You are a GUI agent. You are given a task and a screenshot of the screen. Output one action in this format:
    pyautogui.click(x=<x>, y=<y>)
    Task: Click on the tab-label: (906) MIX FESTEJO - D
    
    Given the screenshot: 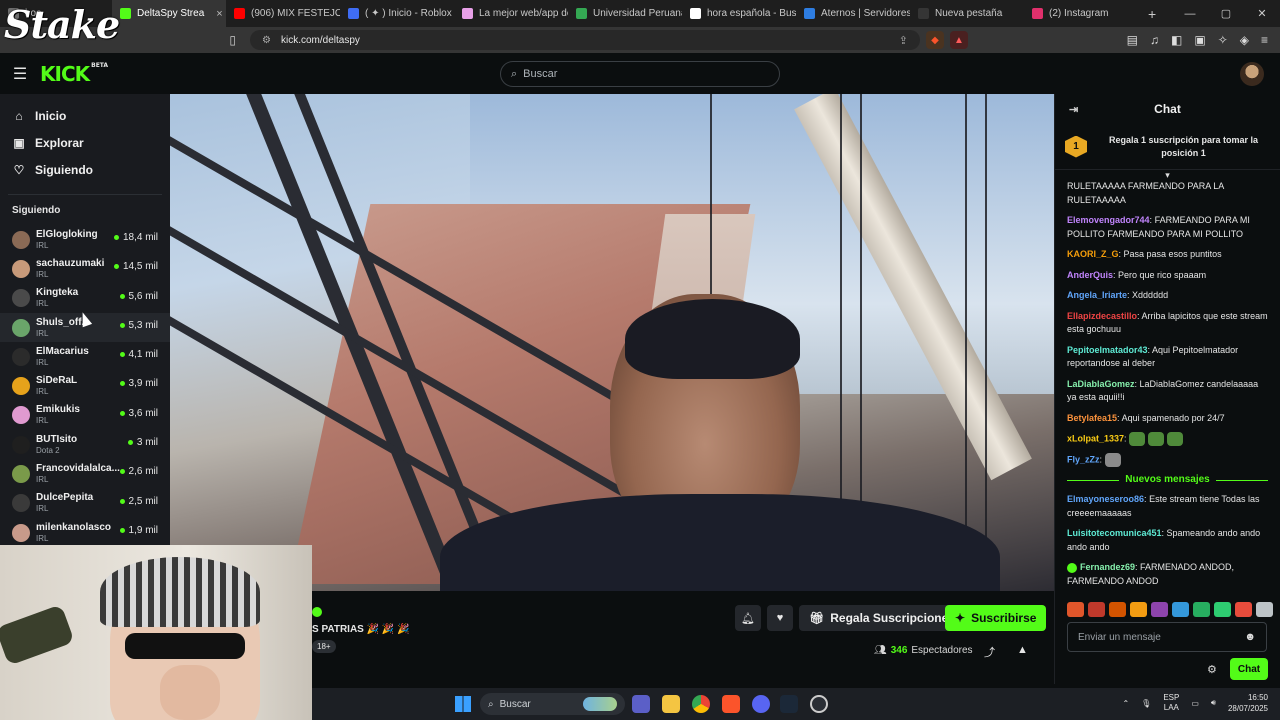 What is the action you would take?
    pyautogui.click(x=295, y=13)
    